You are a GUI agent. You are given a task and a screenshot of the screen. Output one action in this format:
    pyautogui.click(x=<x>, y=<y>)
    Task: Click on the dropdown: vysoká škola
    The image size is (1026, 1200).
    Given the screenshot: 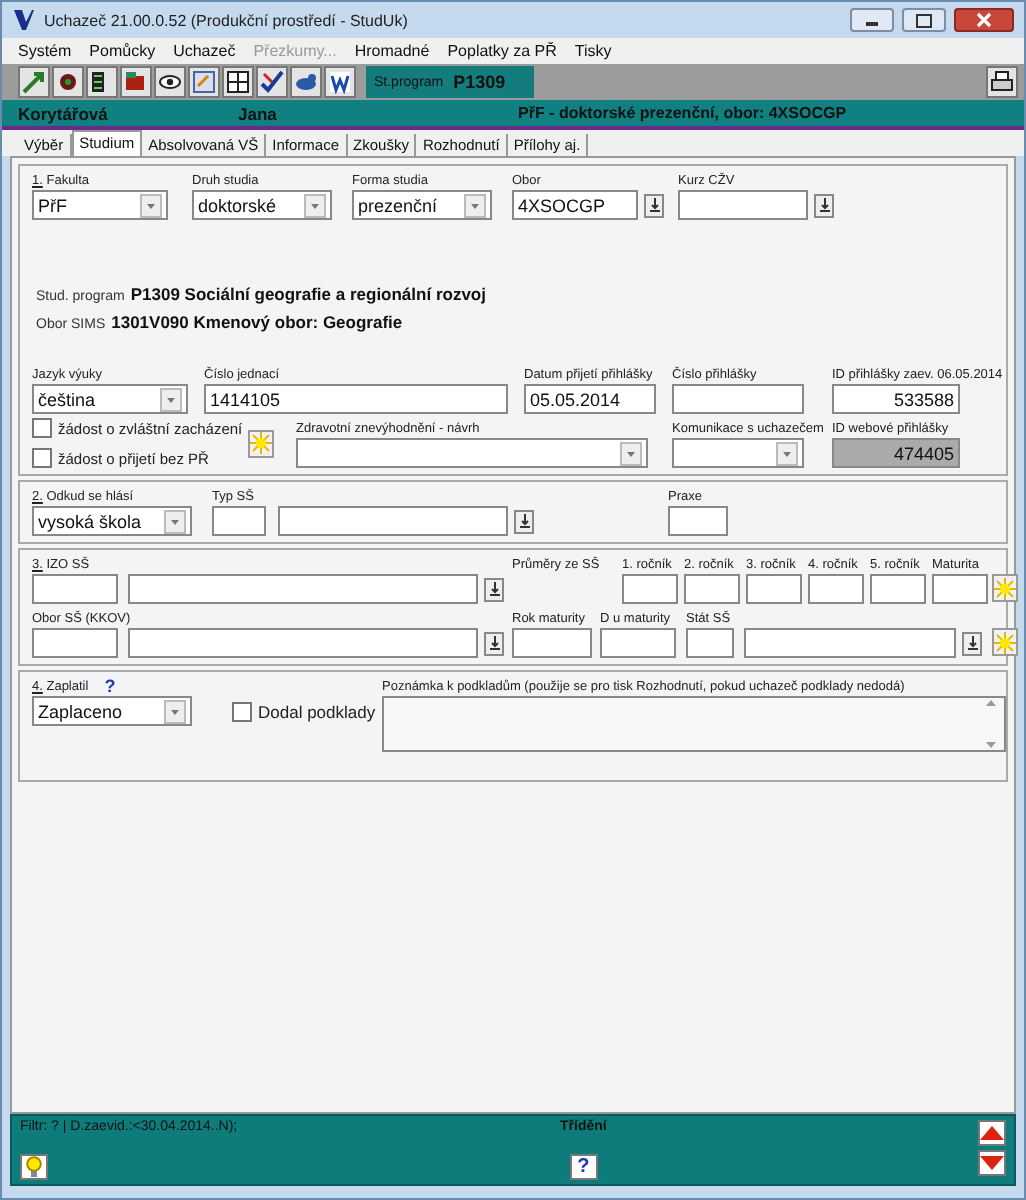 What is the action you would take?
    pyautogui.click(x=112, y=521)
    